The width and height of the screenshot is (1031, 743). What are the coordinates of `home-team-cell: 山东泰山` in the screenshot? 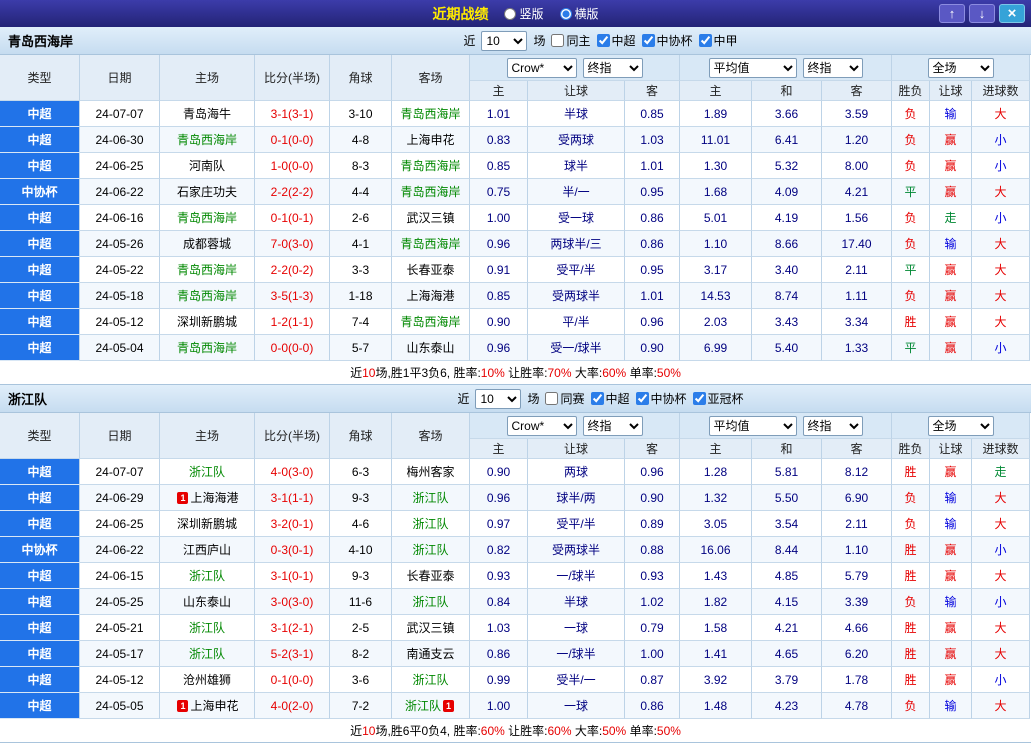 It's located at (207, 602).